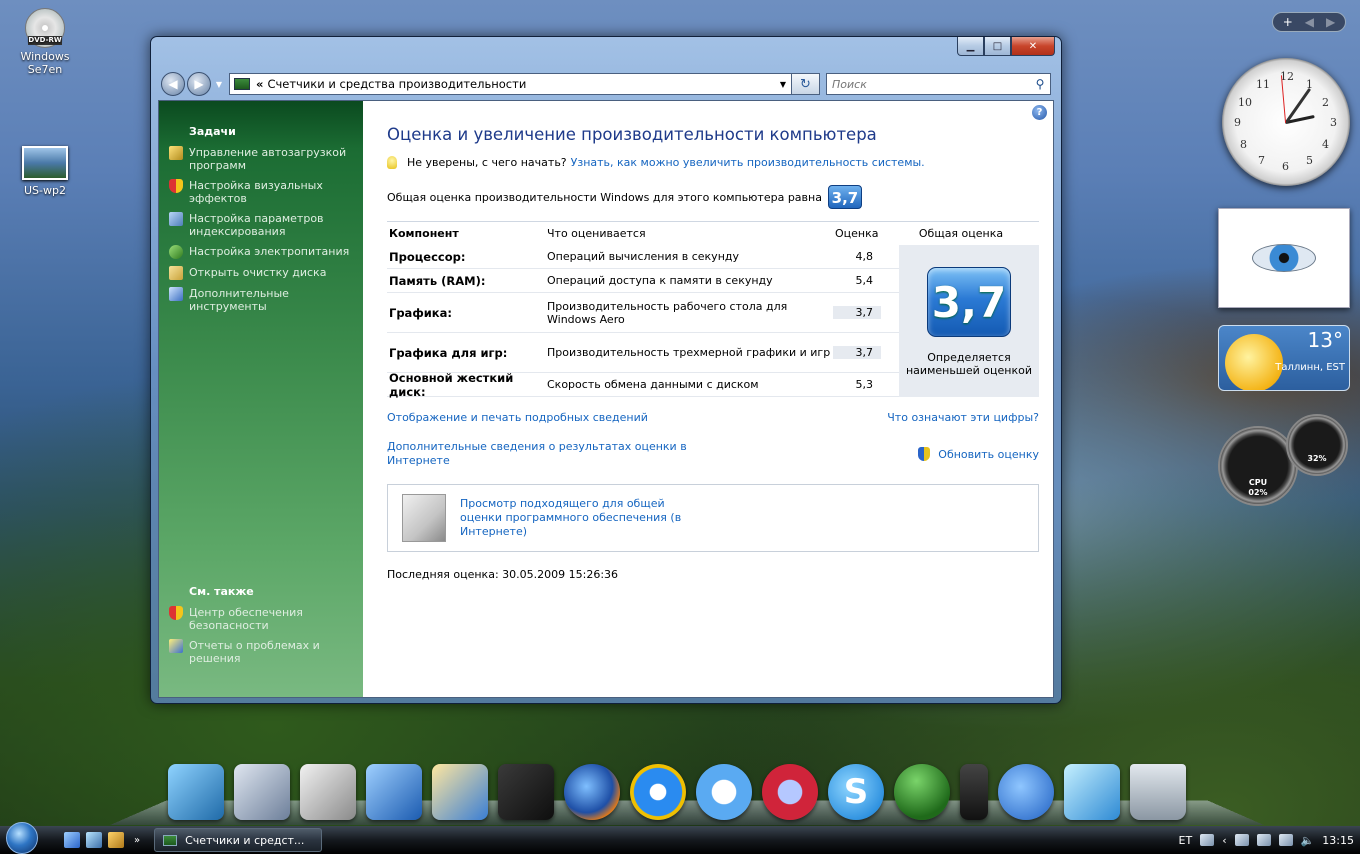  What do you see at coordinates (1263, 840) in the screenshot?
I see `safely-remove-icon` at bounding box center [1263, 840].